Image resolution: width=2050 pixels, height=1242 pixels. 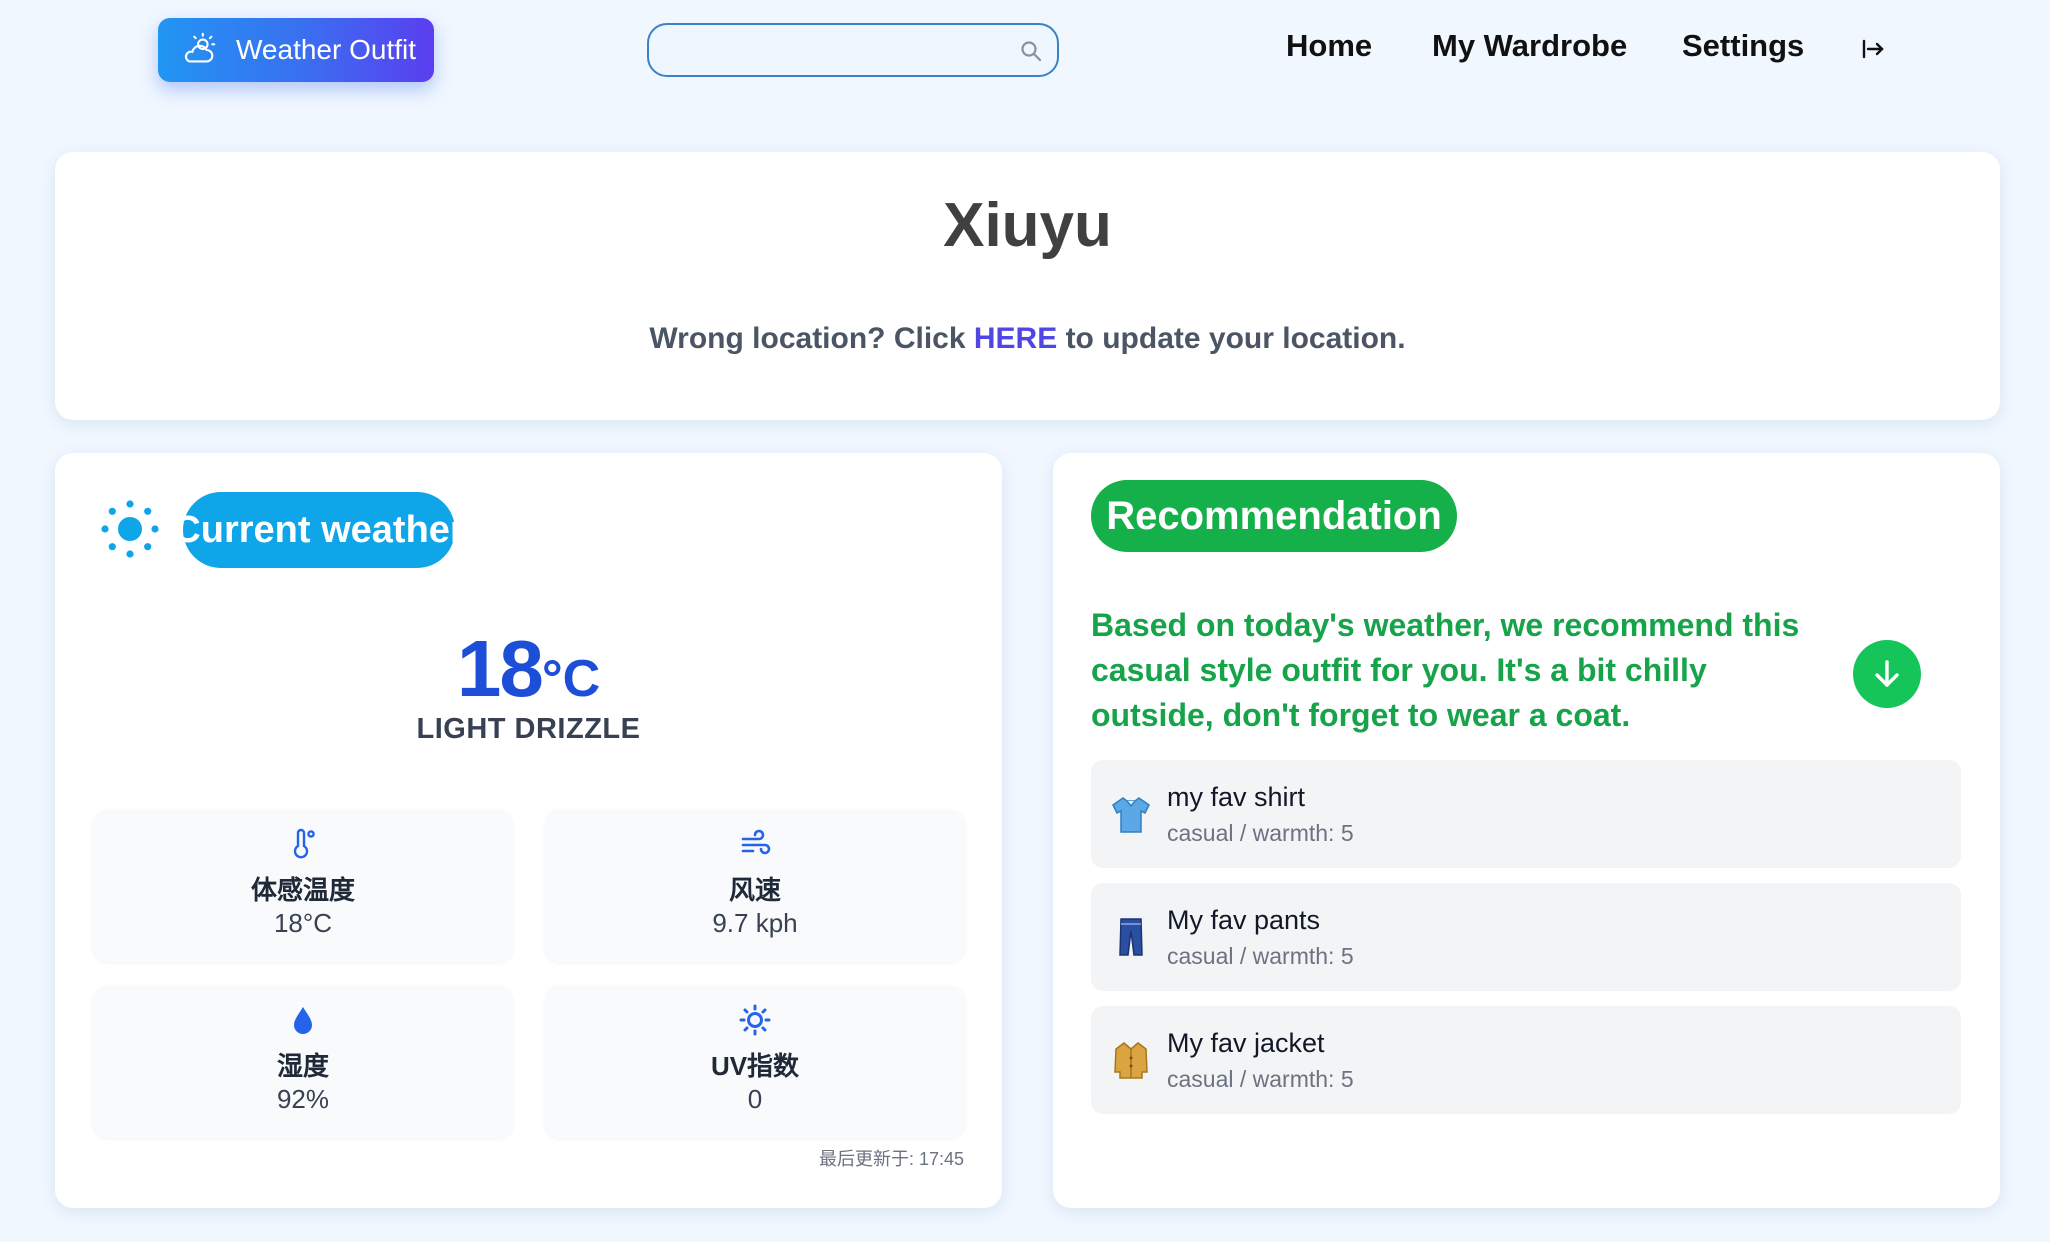 I want to click on stat-uv-index: UV指数 0, so click(x=755, y=1062).